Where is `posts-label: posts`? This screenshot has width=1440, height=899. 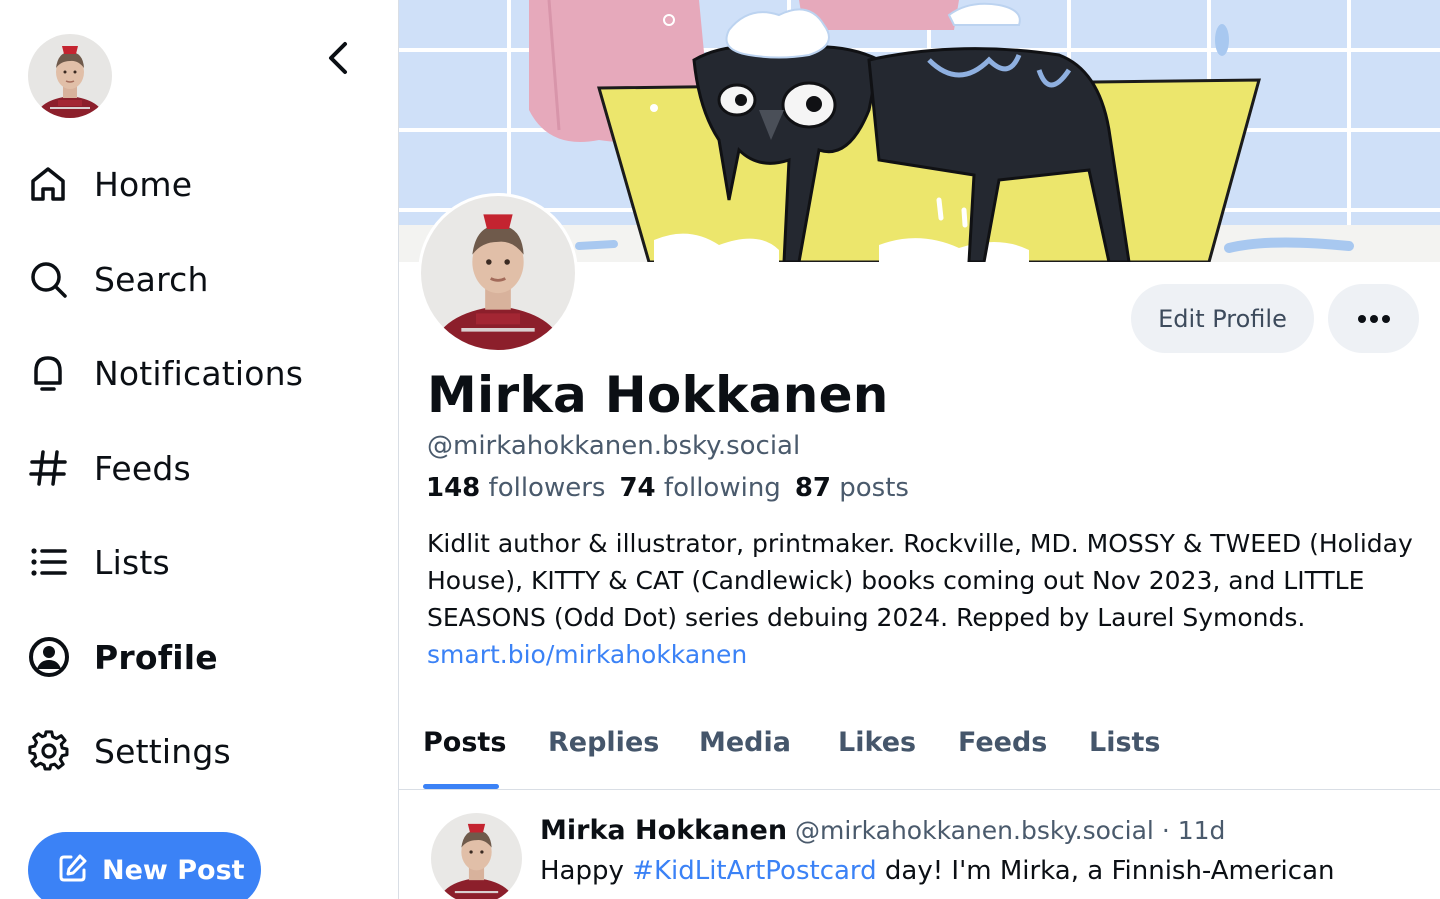 posts-label: posts is located at coordinates (874, 488).